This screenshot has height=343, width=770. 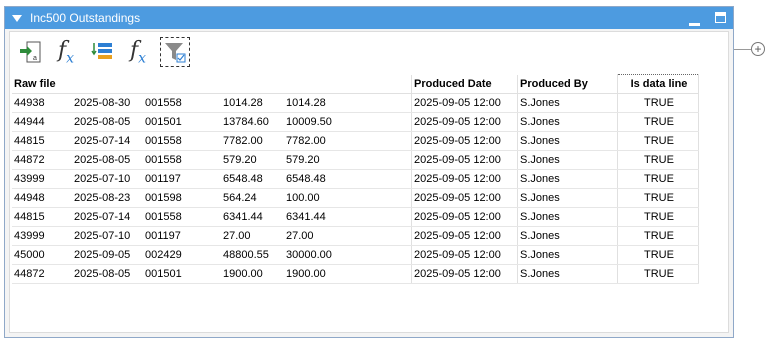 What do you see at coordinates (17, 18) in the screenshot?
I see `collapse-triangle-icon` at bounding box center [17, 18].